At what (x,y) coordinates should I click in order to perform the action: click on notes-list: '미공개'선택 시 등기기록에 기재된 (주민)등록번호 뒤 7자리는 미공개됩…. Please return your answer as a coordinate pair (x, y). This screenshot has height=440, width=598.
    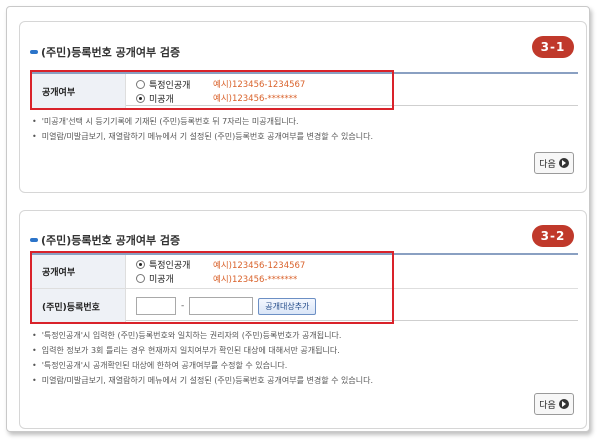
    Looking at the image, I should click on (202, 129).